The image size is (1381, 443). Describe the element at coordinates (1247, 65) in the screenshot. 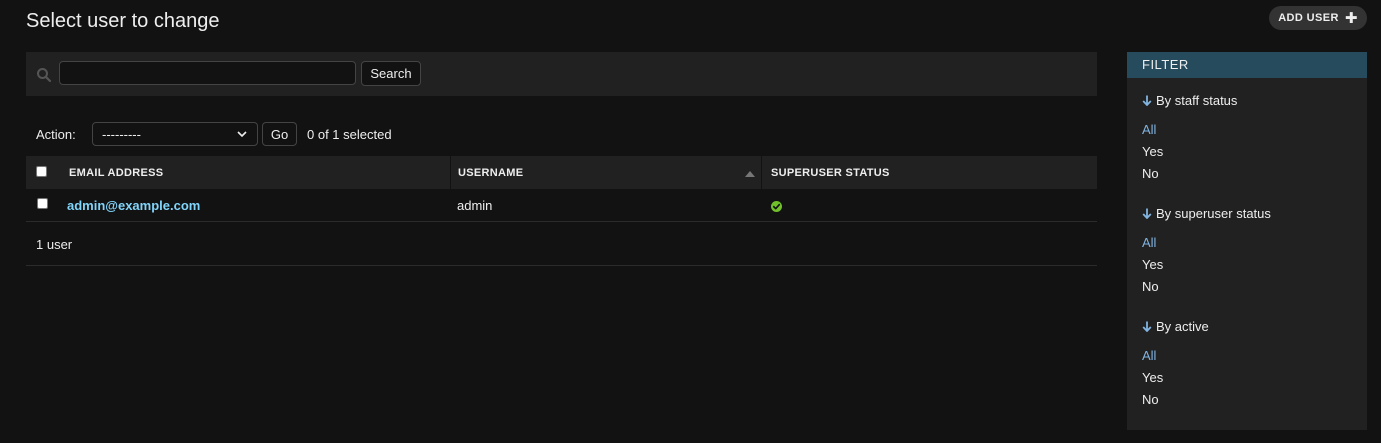

I see `filter-title: FILTER` at that location.